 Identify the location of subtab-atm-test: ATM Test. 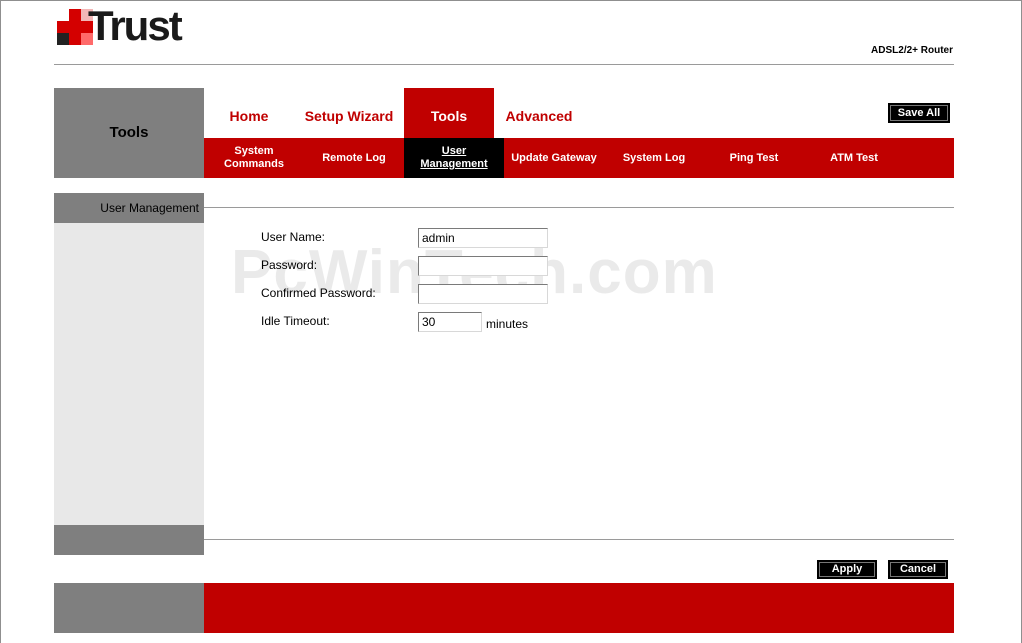
(854, 158).